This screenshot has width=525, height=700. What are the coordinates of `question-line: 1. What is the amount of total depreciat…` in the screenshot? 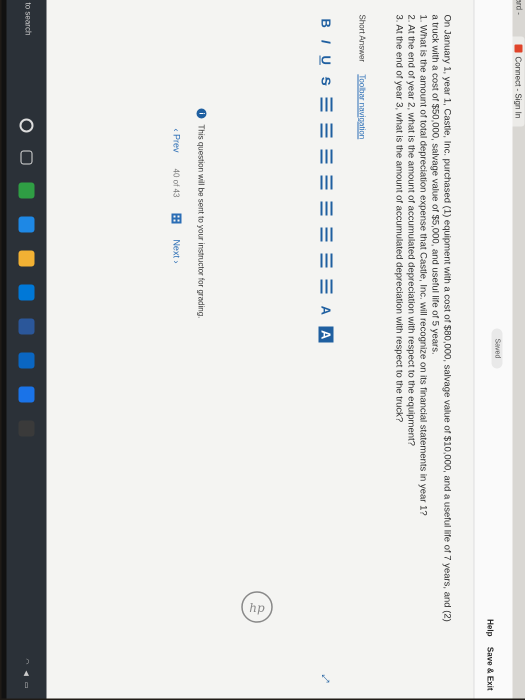 It's located at (423, 265).